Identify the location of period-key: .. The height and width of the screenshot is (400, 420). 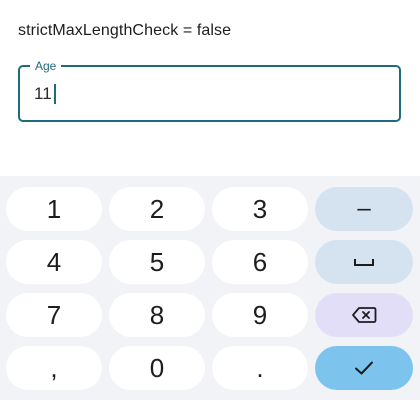
(260, 368).